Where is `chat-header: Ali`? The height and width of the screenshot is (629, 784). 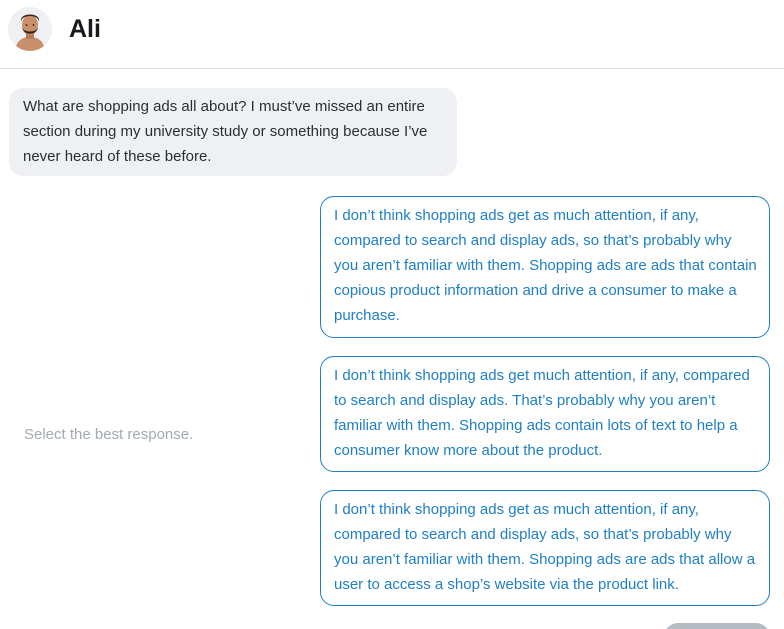 chat-header: Ali is located at coordinates (392, 34).